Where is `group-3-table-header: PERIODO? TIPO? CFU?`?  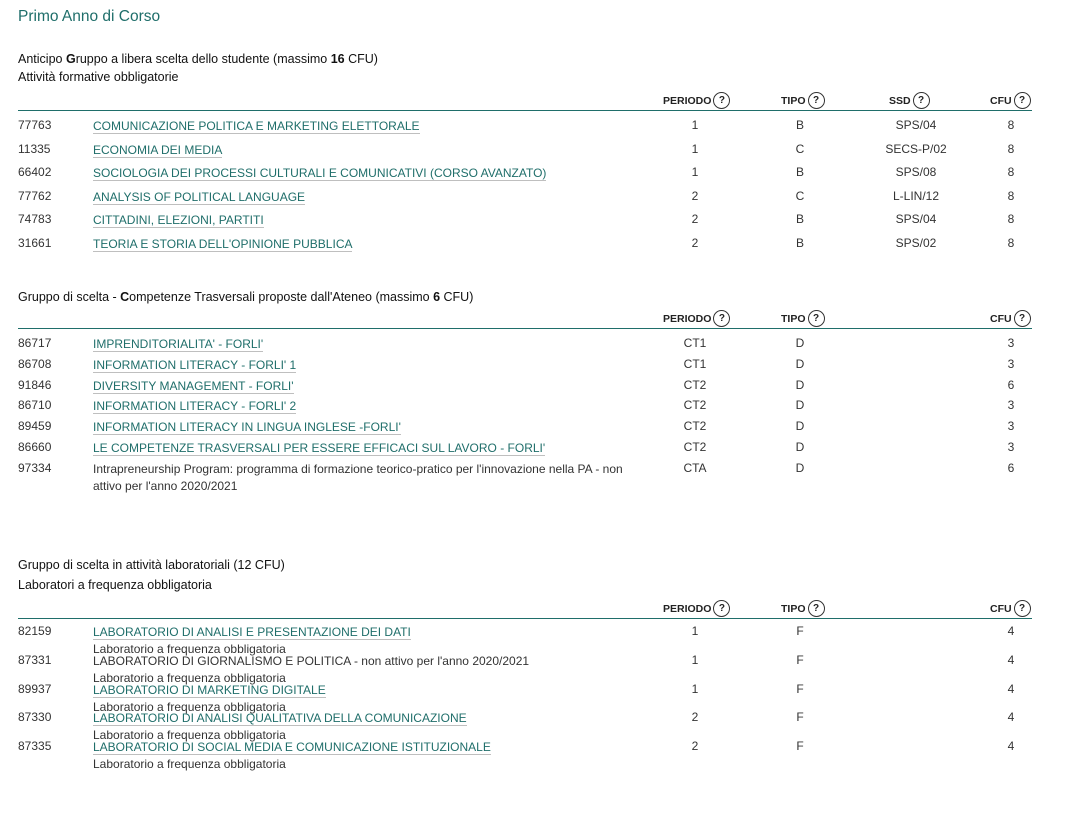
group-3-table-header: PERIODO? TIPO? CFU? is located at coordinates (525, 609).